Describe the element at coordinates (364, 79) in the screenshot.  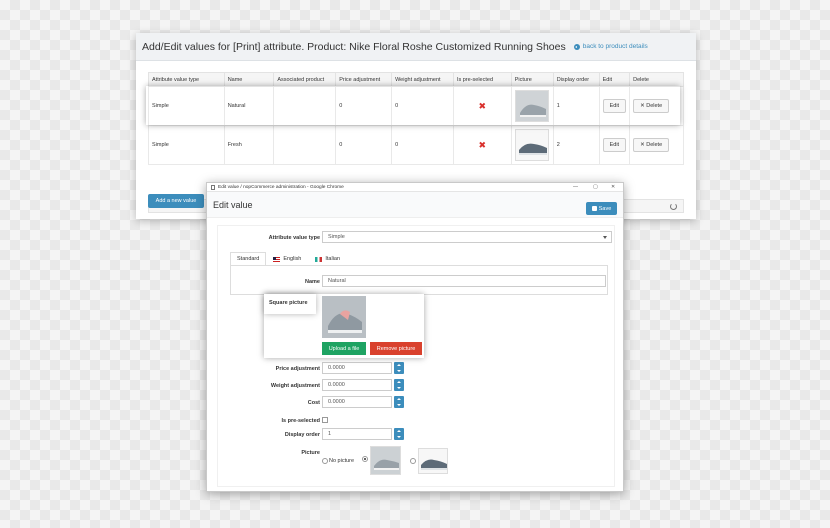
I see `col-price-adjustment: Price adjustment` at that location.